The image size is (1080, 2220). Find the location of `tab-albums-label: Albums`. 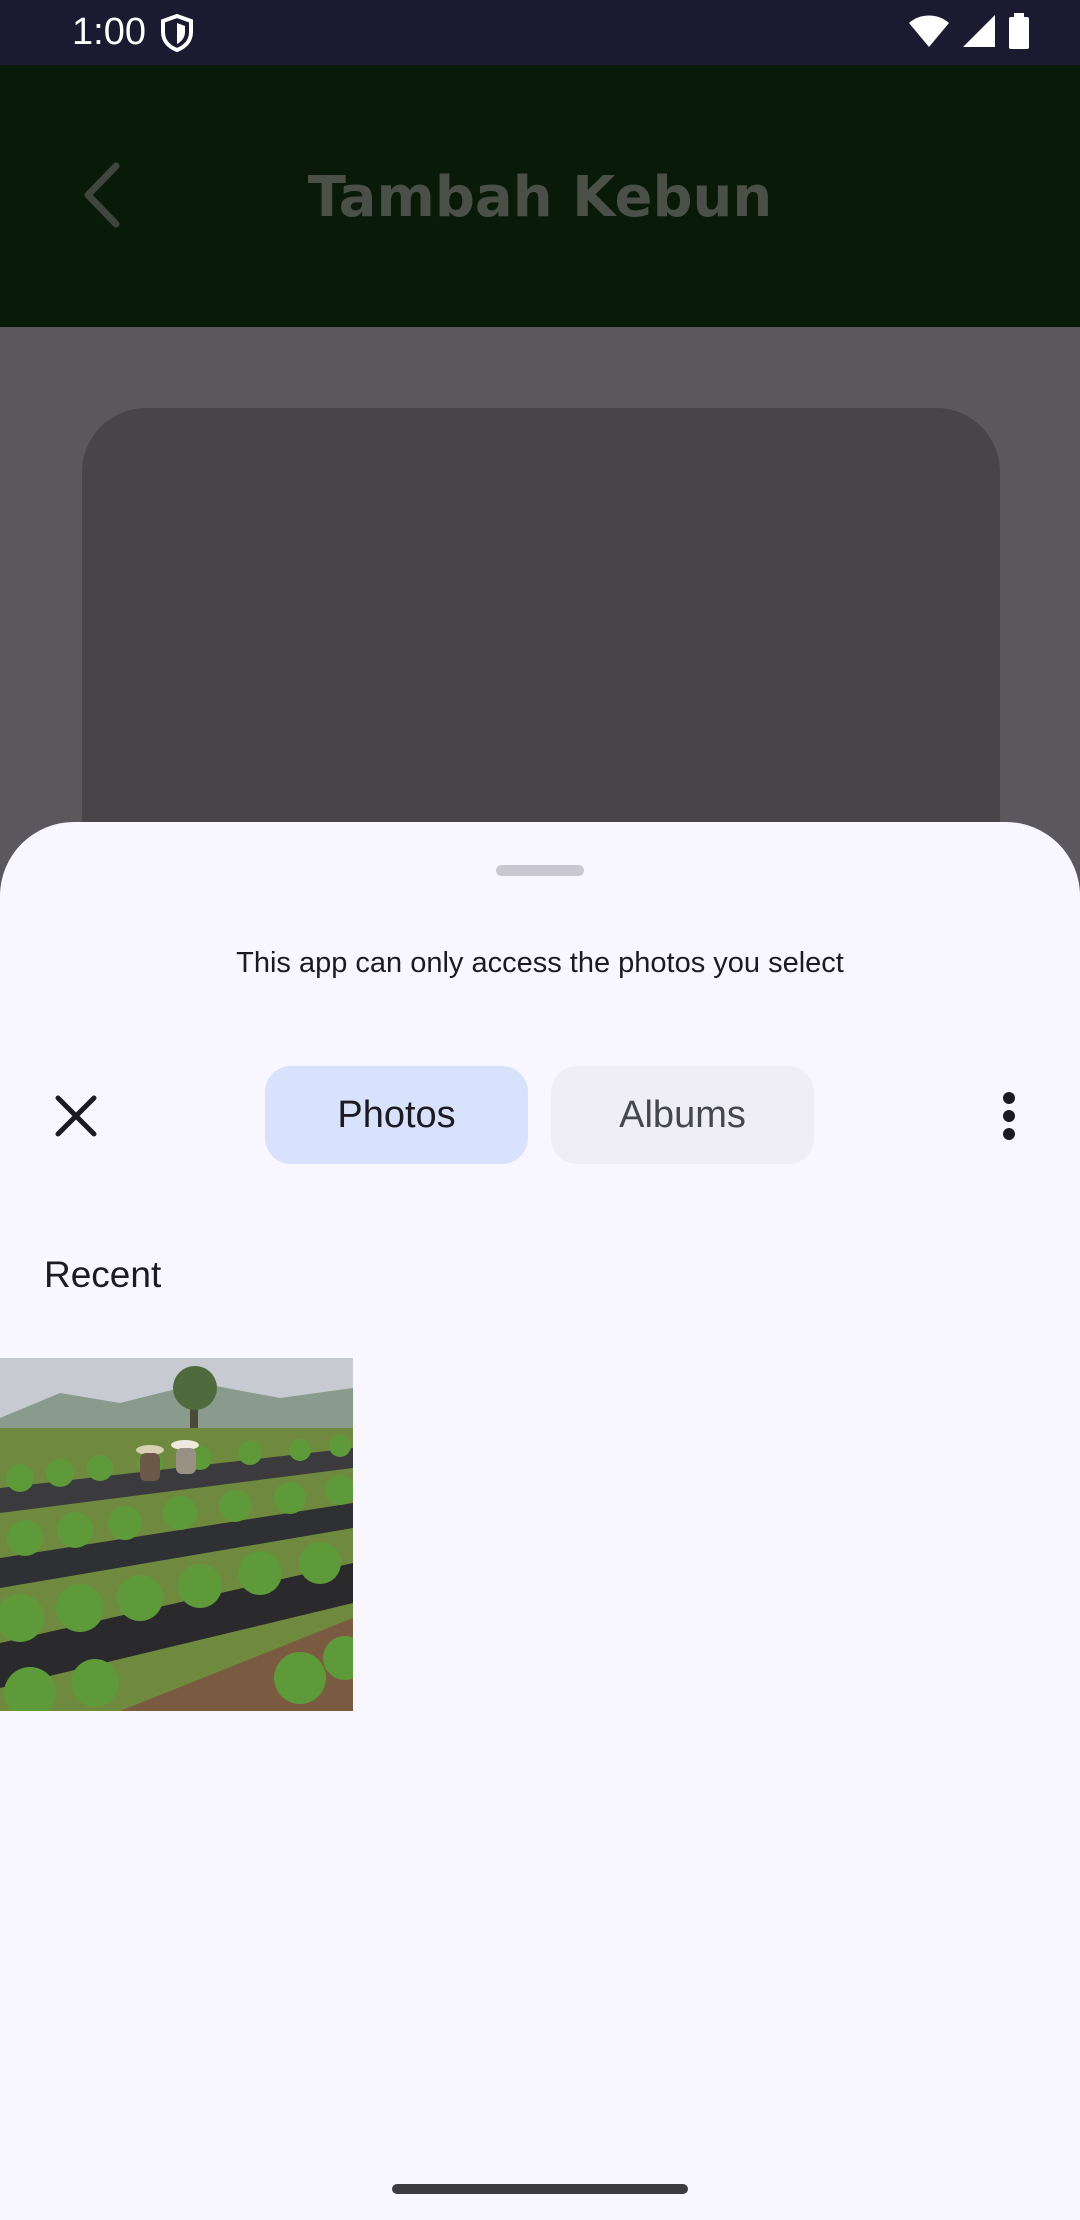

tab-albums-label: Albums is located at coordinates (682, 1114).